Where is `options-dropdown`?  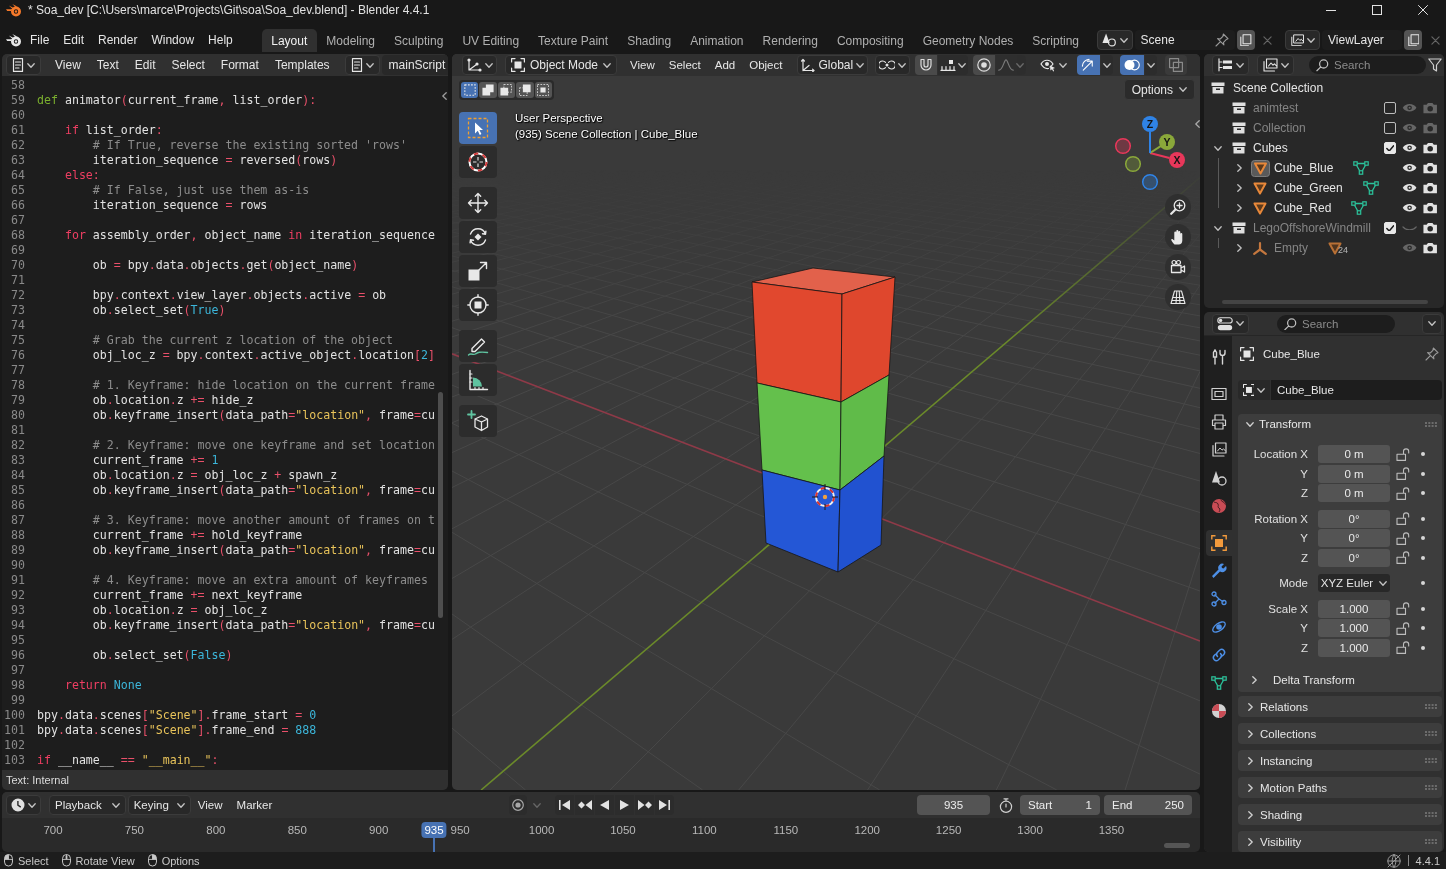
options-dropdown is located at coordinates (1432, 323).